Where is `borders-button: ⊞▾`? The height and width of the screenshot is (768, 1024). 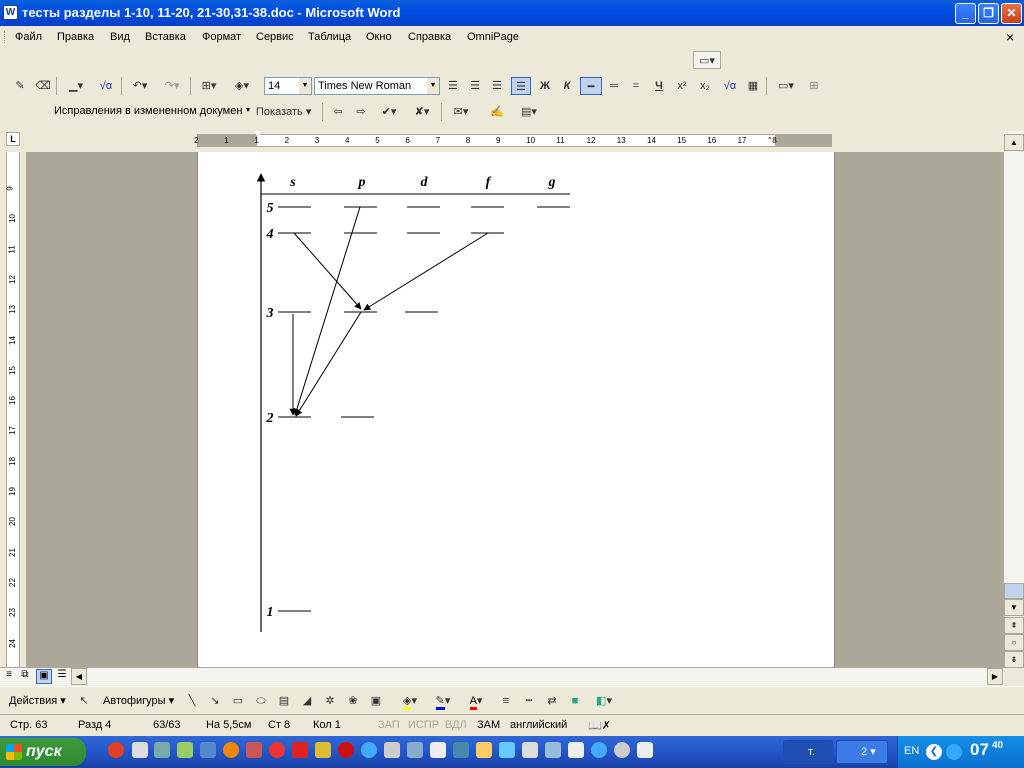
borders-button: ⊞▾ is located at coordinates (209, 86).